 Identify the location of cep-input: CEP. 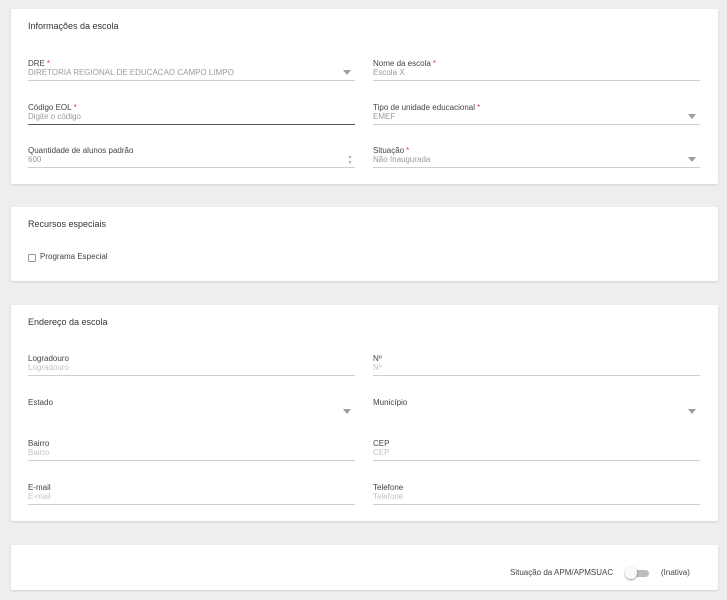
(536, 453).